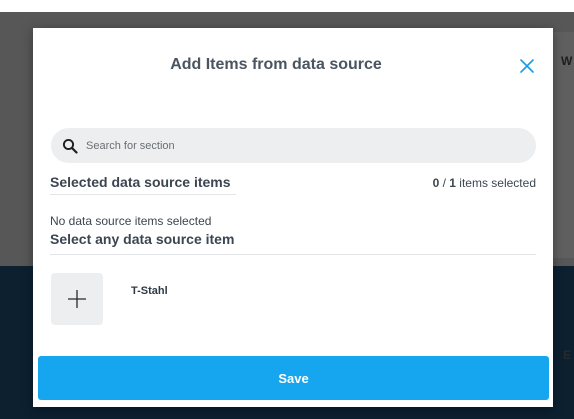 This screenshot has height=419, width=574. What do you see at coordinates (287, 6) in the screenshot?
I see `background-top-bar` at bounding box center [287, 6].